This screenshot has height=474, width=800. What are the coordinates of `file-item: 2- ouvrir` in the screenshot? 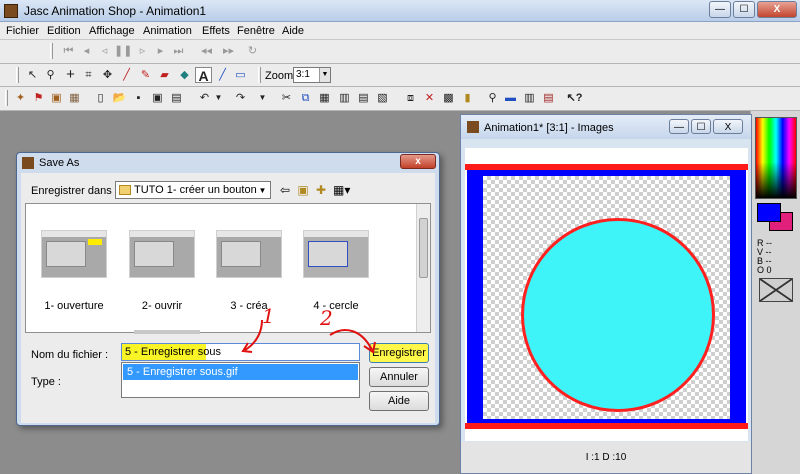 It's located at (162, 274).